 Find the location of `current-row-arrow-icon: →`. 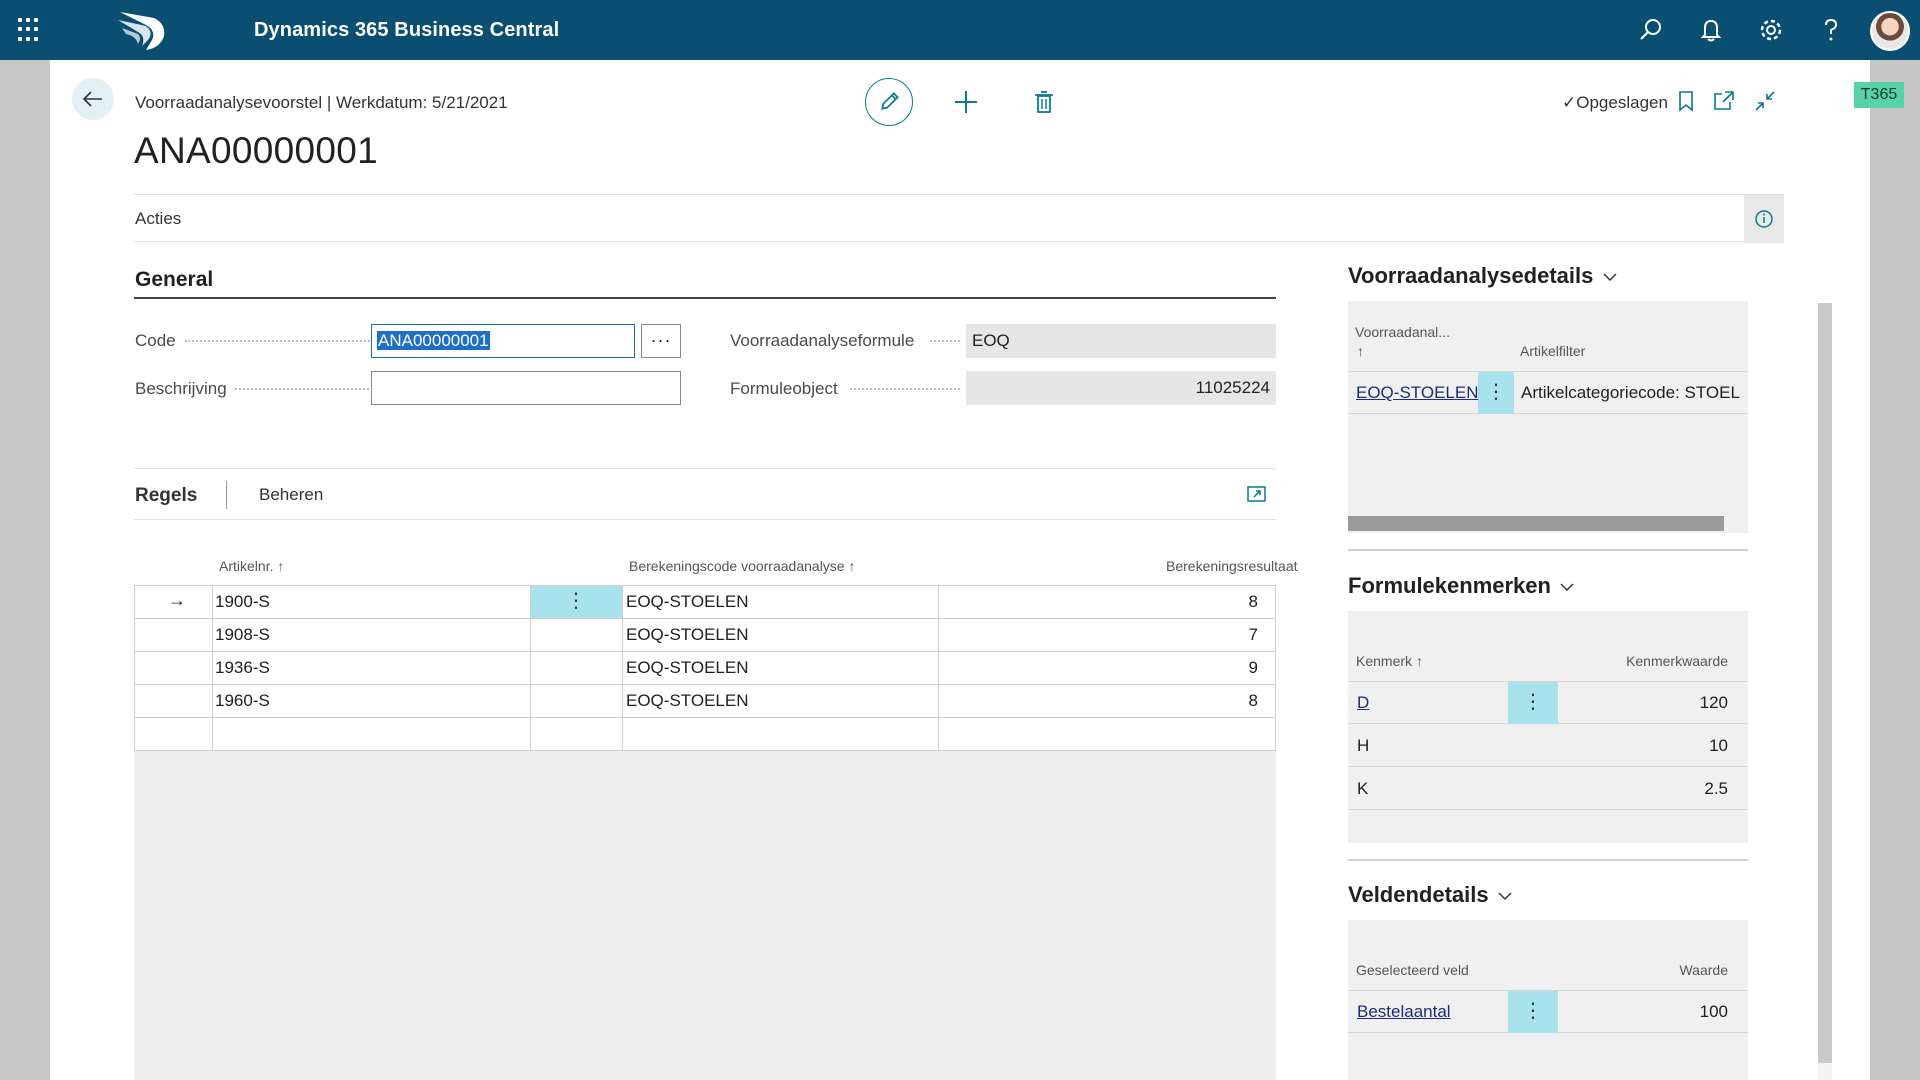

current-row-arrow-icon: → is located at coordinates (177, 600).